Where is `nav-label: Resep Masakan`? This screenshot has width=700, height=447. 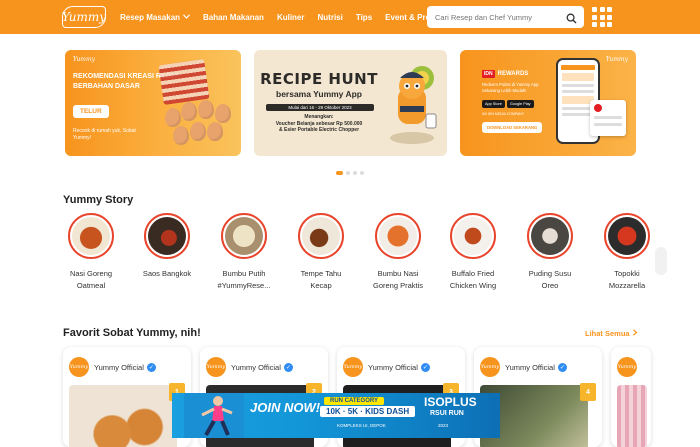
nav-label: Resep Masakan is located at coordinates (150, 17).